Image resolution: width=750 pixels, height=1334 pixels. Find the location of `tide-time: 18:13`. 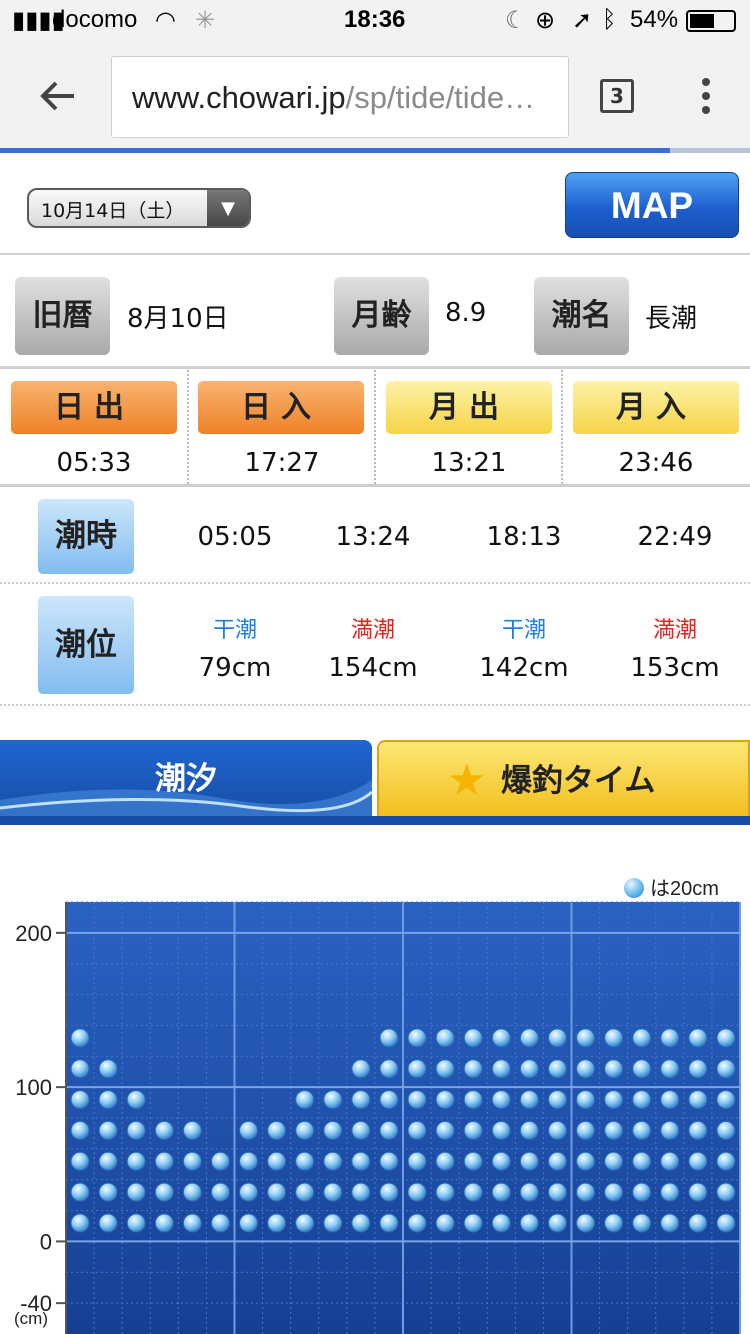

tide-time: 18:13 is located at coordinates (524, 537).